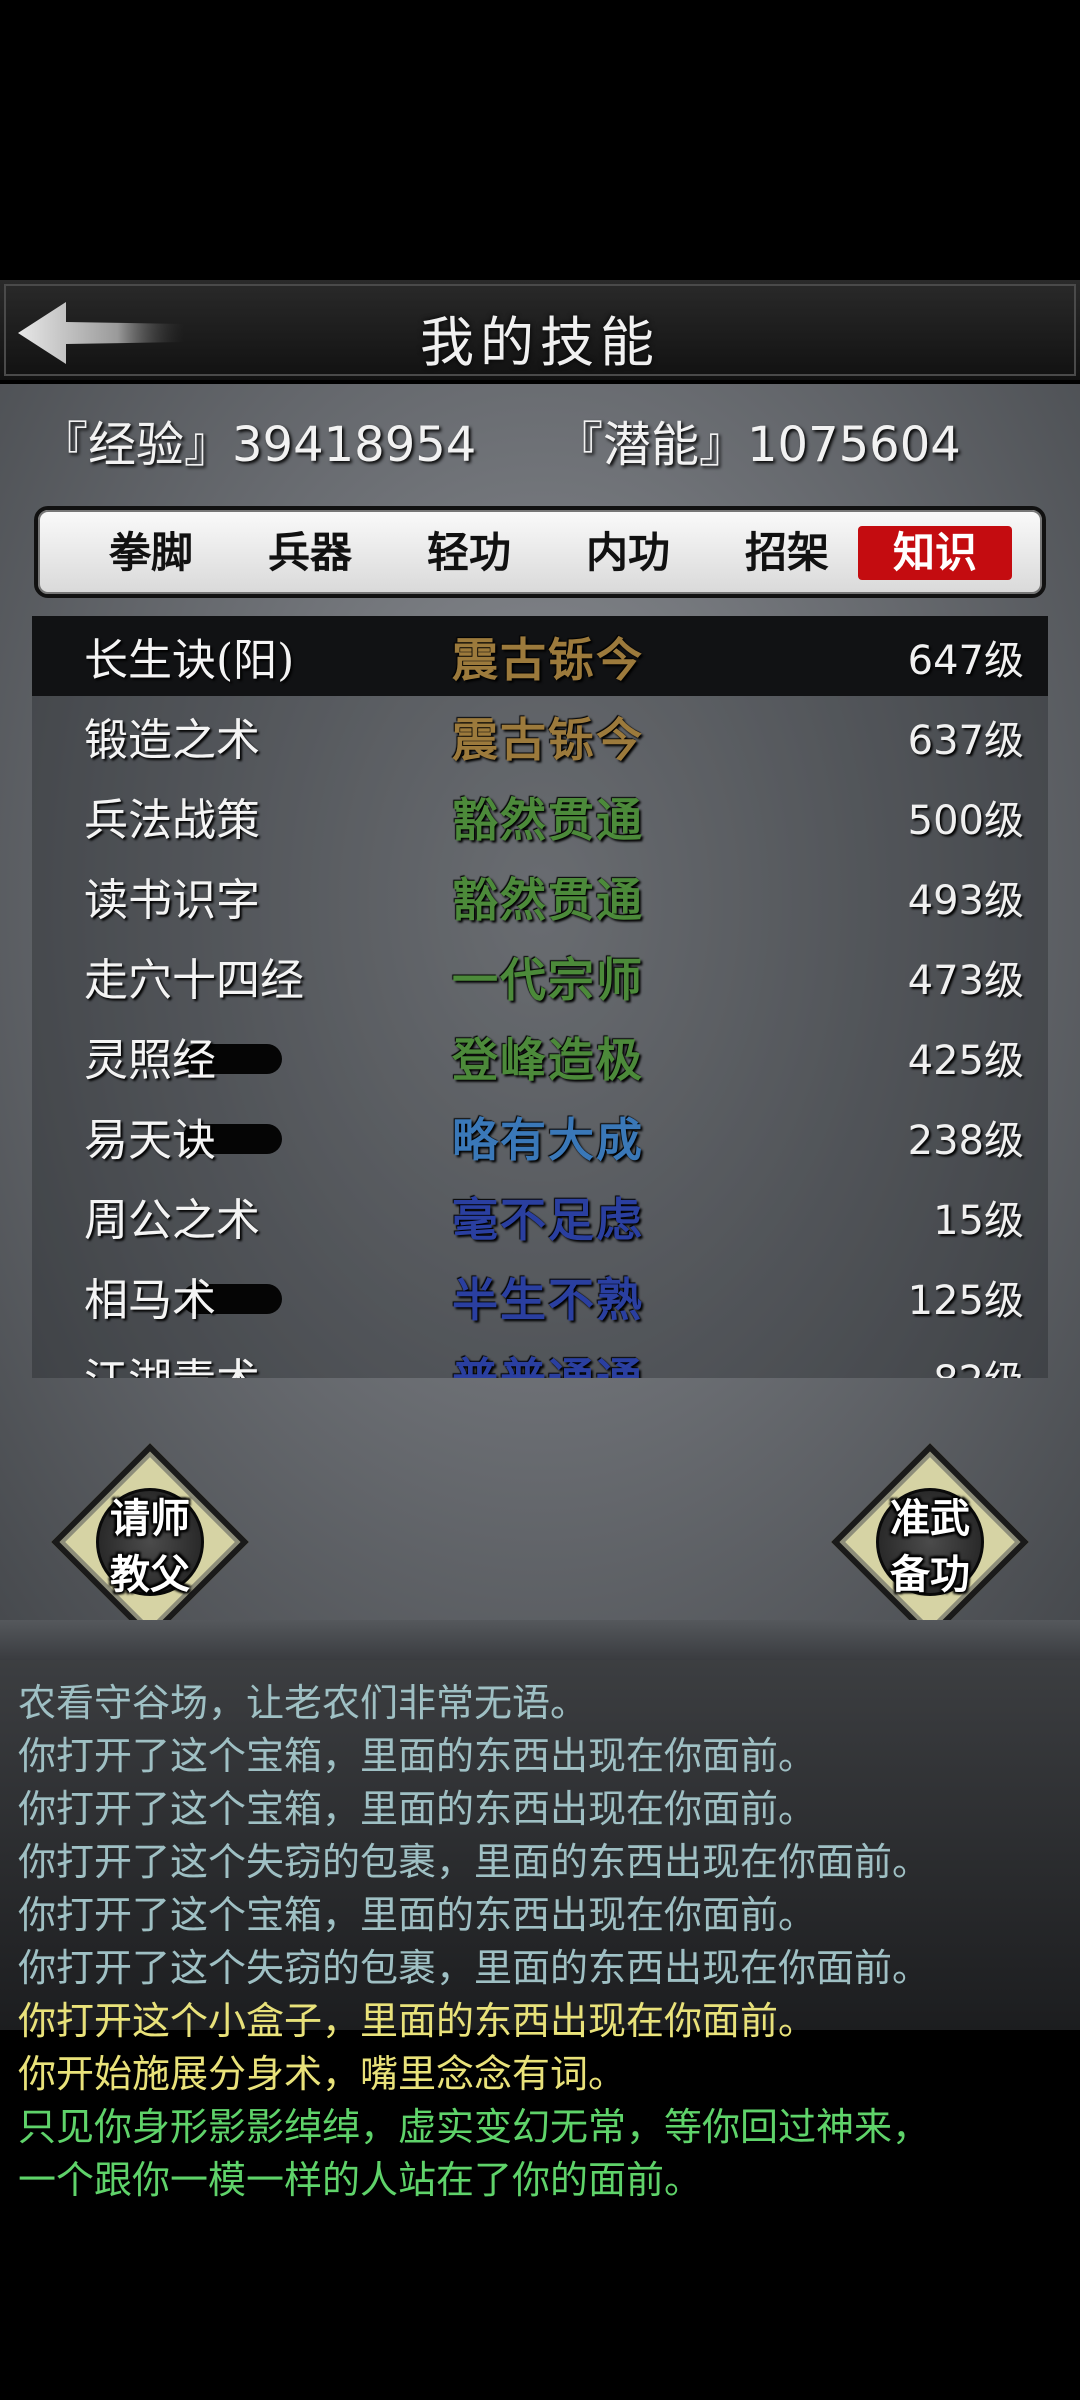 Image resolution: width=1080 pixels, height=2400 pixels. I want to click on skill-row: 兵法战策 豁然贯通 500级, so click(540, 816).